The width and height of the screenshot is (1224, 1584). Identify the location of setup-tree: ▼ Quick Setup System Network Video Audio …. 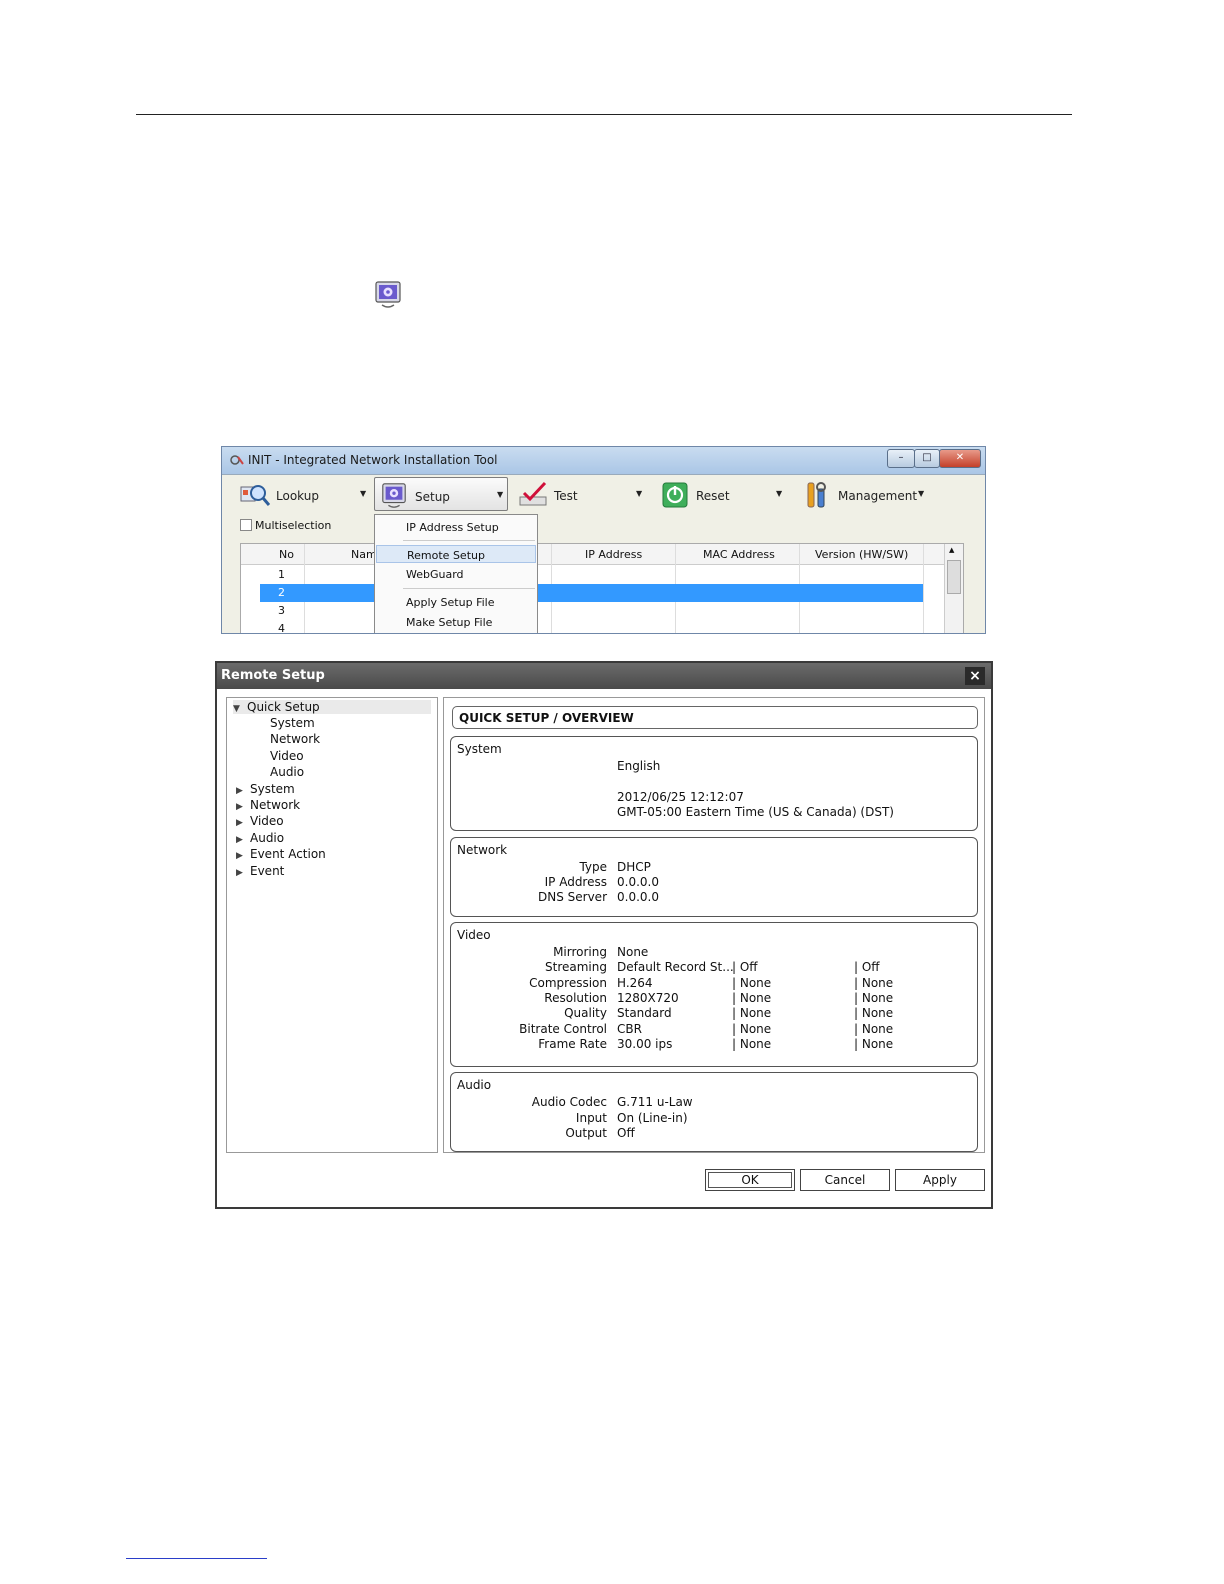
(332, 925).